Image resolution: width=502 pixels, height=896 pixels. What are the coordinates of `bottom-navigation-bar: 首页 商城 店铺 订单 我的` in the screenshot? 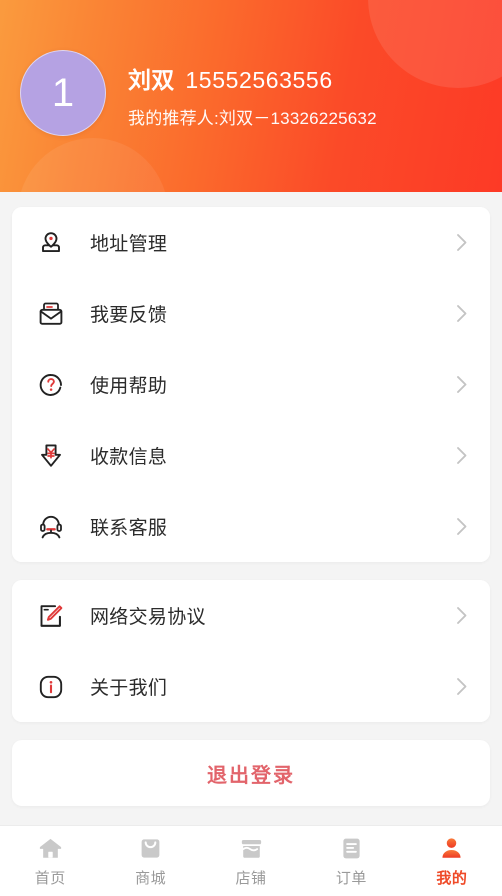 It's located at (251, 860).